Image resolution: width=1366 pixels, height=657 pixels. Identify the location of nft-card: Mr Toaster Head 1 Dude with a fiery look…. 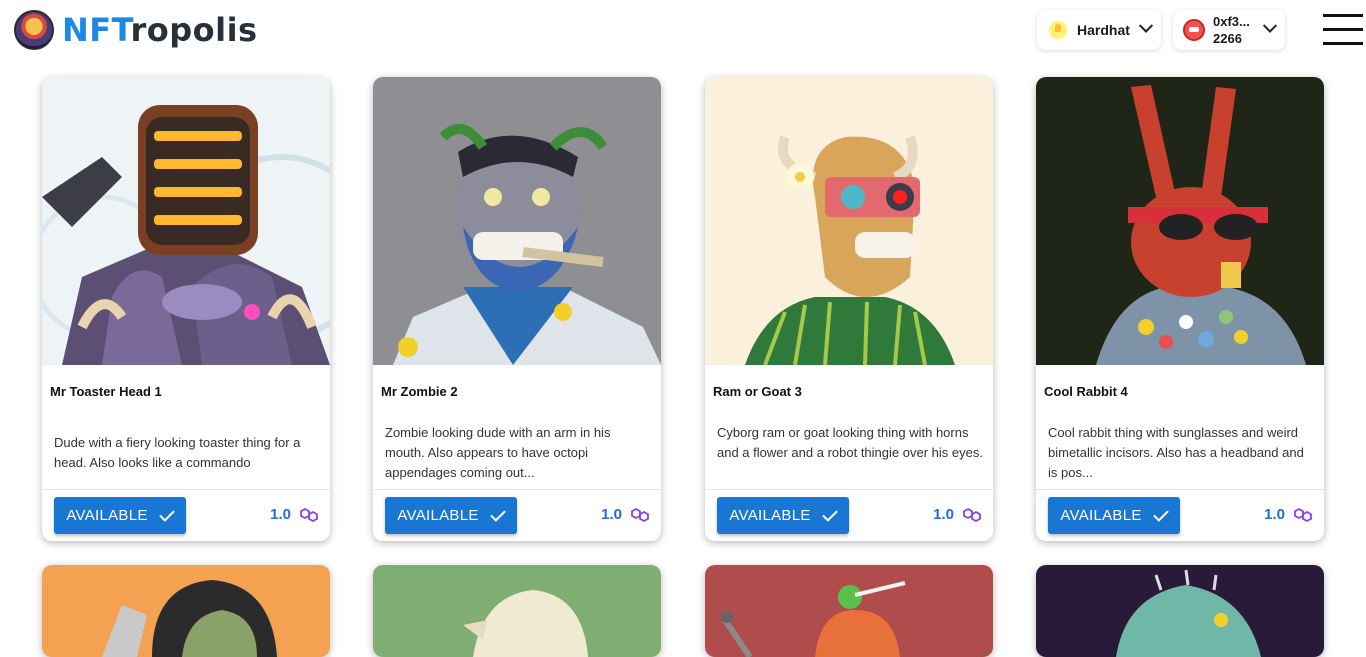
(186, 309).